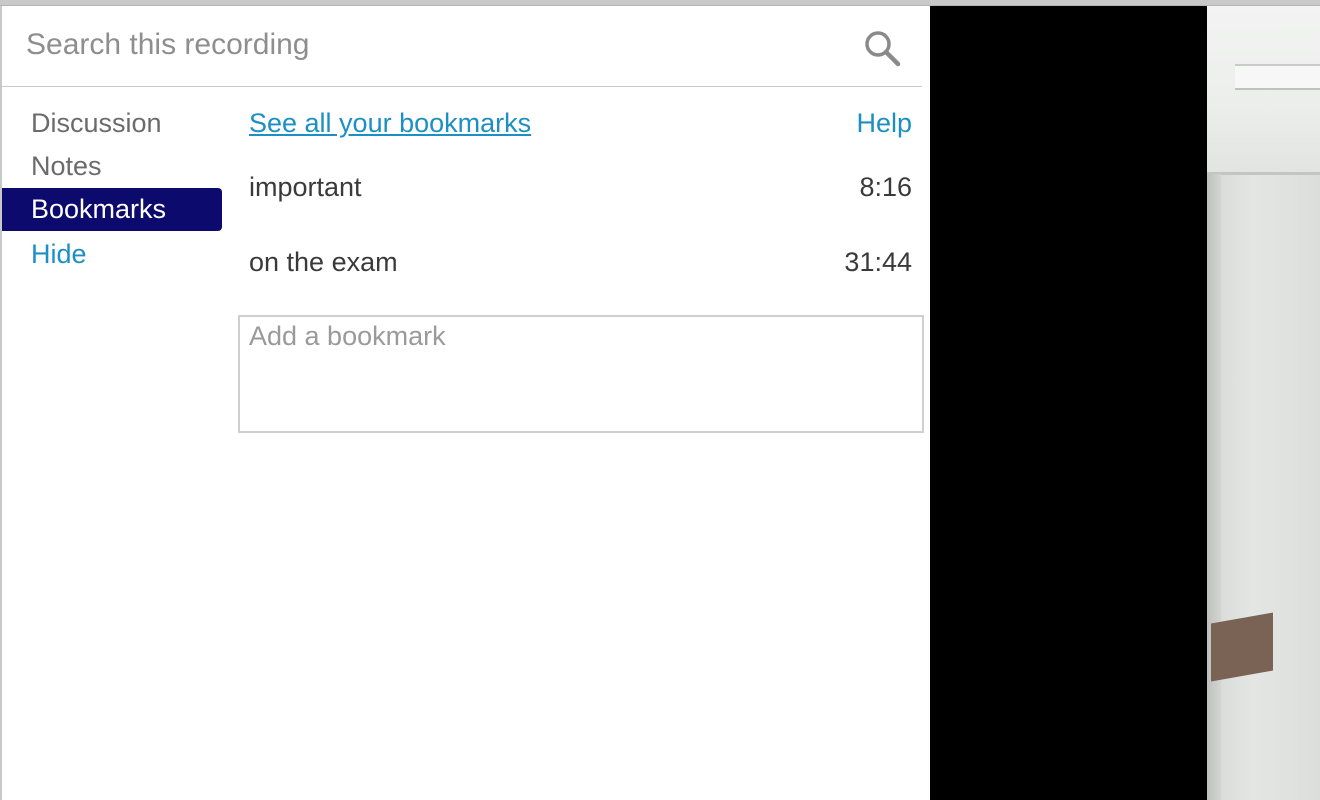 The image size is (1320, 800). I want to click on bookmark-item: on the exam 31:44, so click(580, 254).